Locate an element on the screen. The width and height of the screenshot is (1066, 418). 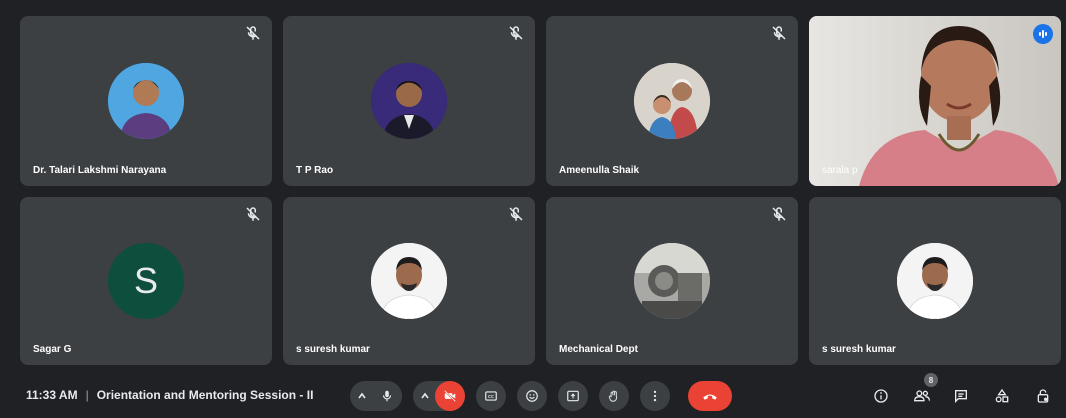
host-controls-icon is located at coordinates (1043, 396).